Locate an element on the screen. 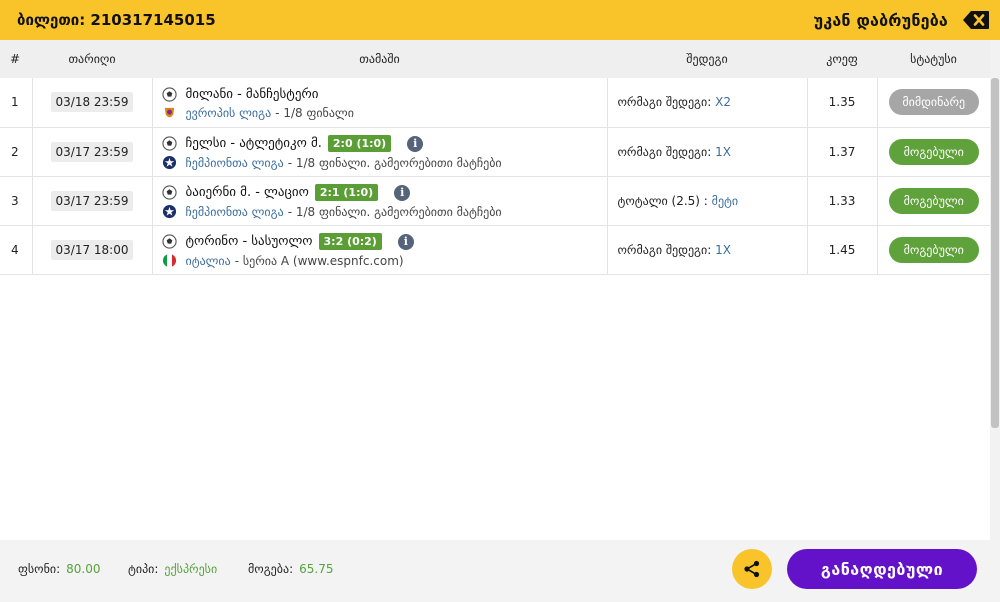 This screenshot has height=602, width=1000. win-info: მოგება: 65.75 is located at coordinates (290, 569).